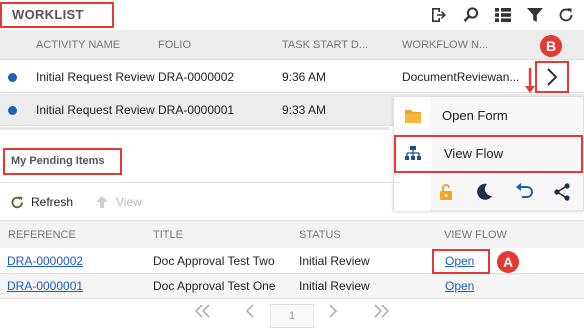 The image size is (584, 329). What do you see at coordinates (102, 202) in the screenshot?
I see `arrow-up-icon` at bounding box center [102, 202].